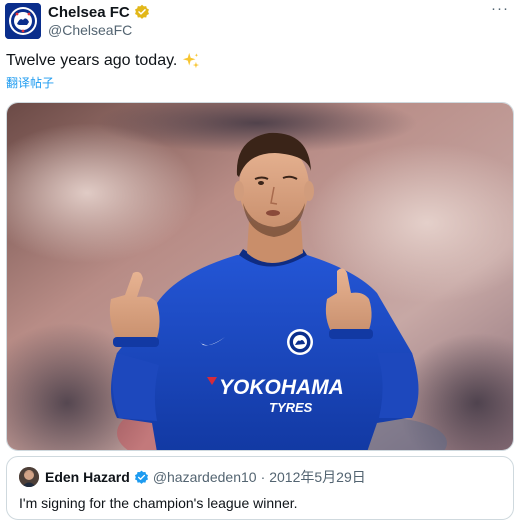  I want to click on post-text: Twelve years ago today., so click(92, 60).